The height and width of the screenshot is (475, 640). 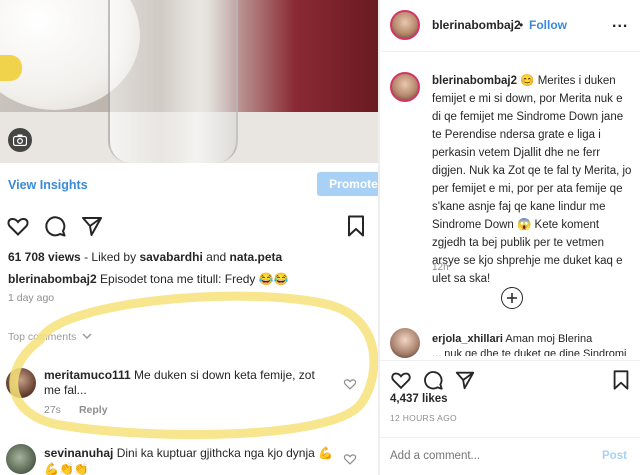 I want to click on comment-age: 27s, so click(x=52, y=410).